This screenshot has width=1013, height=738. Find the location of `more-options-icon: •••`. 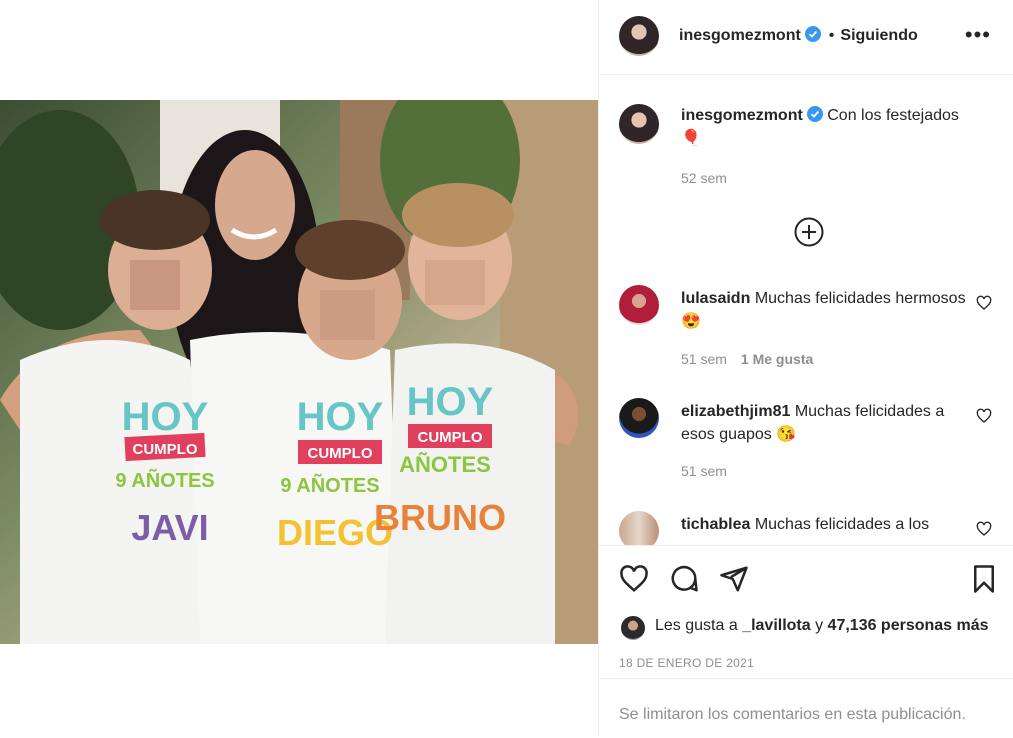

more-options-icon: ••• is located at coordinates (978, 35).